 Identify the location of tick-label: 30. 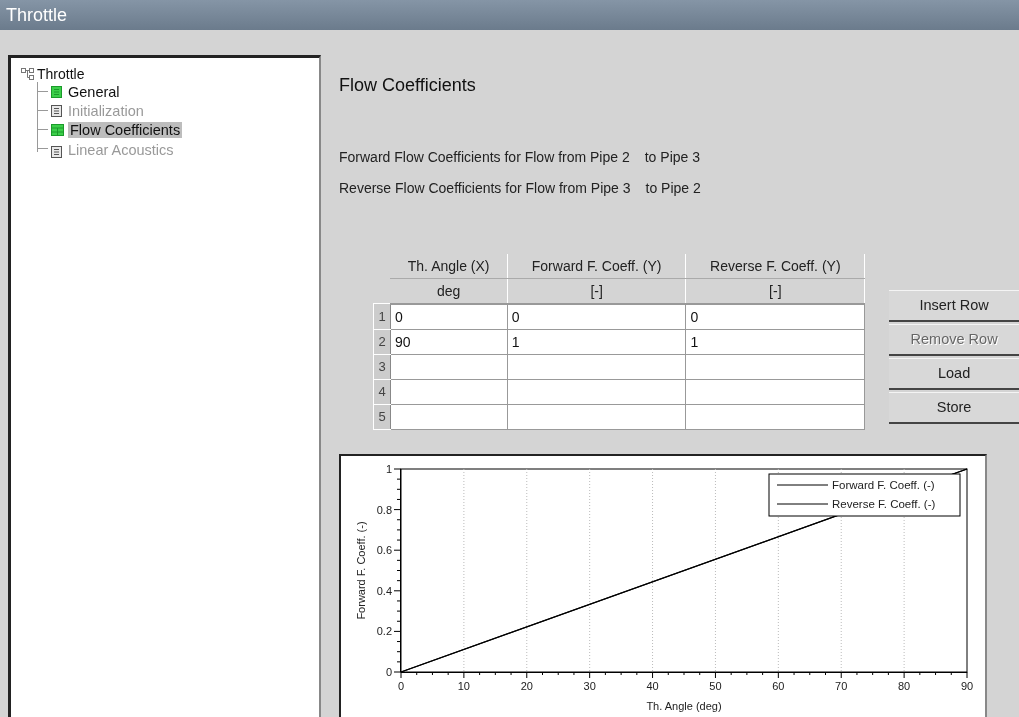
(589, 685).